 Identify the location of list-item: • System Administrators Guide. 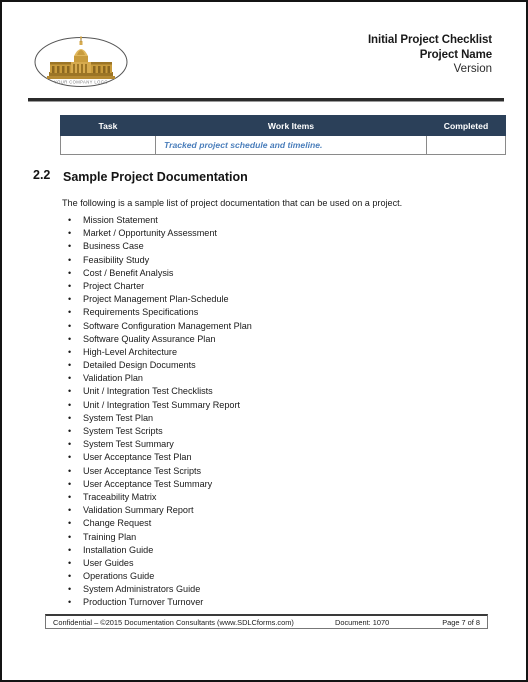
(274, 589).